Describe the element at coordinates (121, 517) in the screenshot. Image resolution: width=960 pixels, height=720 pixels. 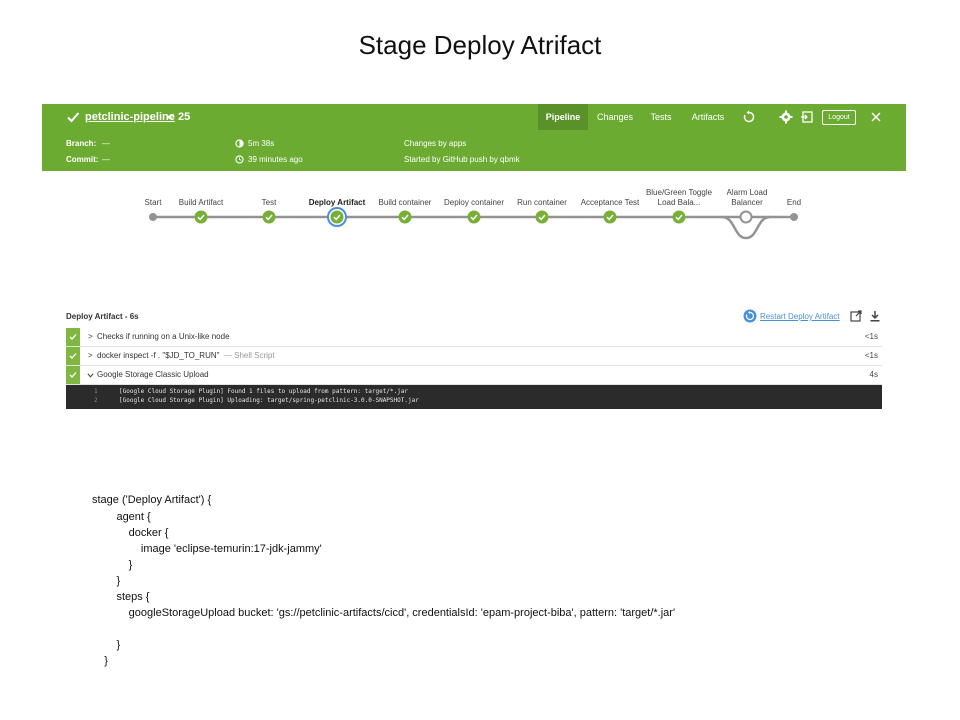
I see `code-line: agent {` at that location.